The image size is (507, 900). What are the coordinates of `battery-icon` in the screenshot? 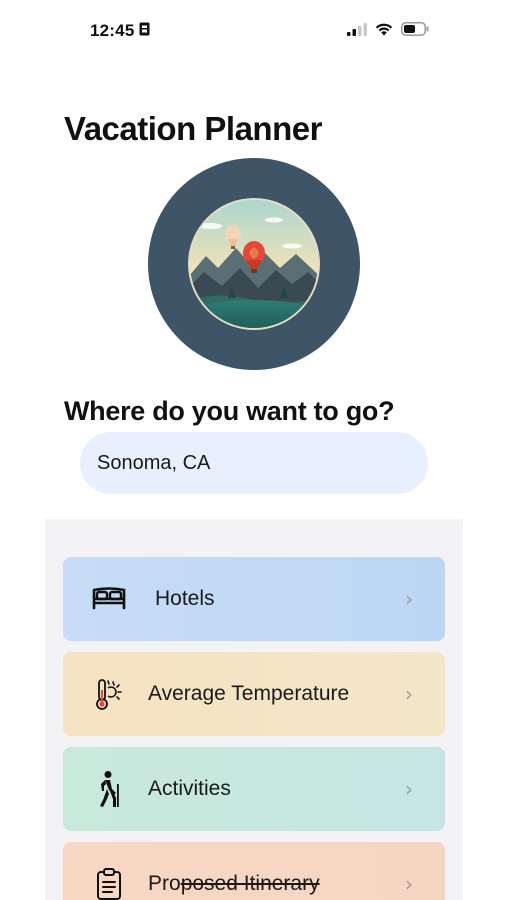 It's located at (415, 31).